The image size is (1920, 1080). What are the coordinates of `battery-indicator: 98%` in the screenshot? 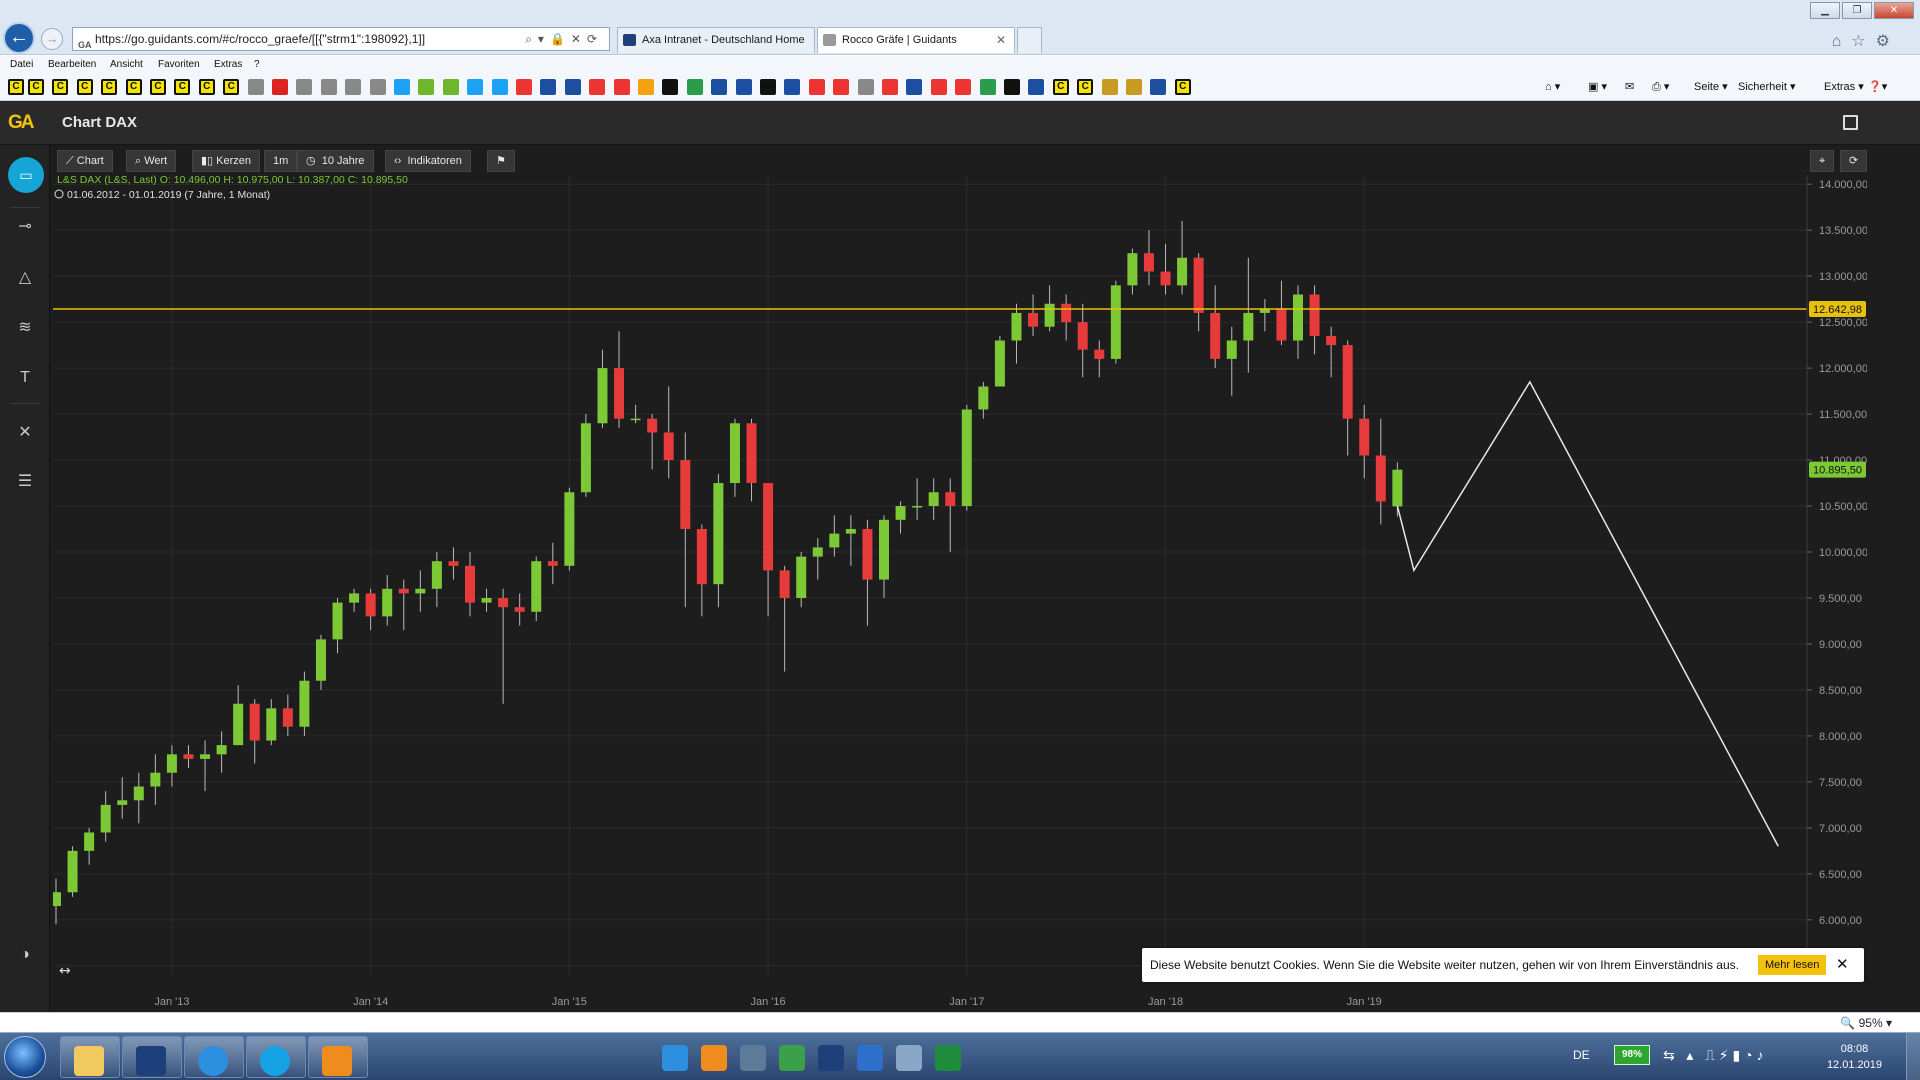 It's located at (1632, 1055).